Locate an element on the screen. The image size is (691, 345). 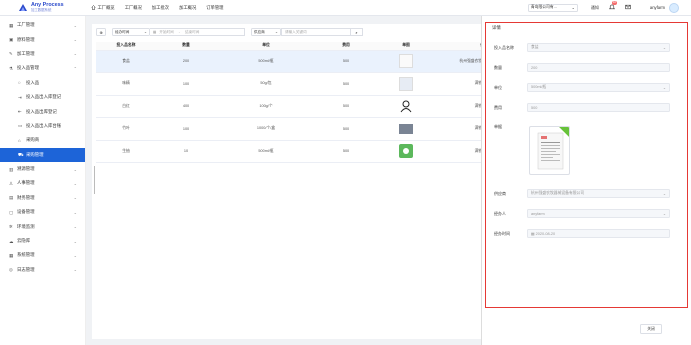
user-name: anyfarm is located at coordinates (657, 7).